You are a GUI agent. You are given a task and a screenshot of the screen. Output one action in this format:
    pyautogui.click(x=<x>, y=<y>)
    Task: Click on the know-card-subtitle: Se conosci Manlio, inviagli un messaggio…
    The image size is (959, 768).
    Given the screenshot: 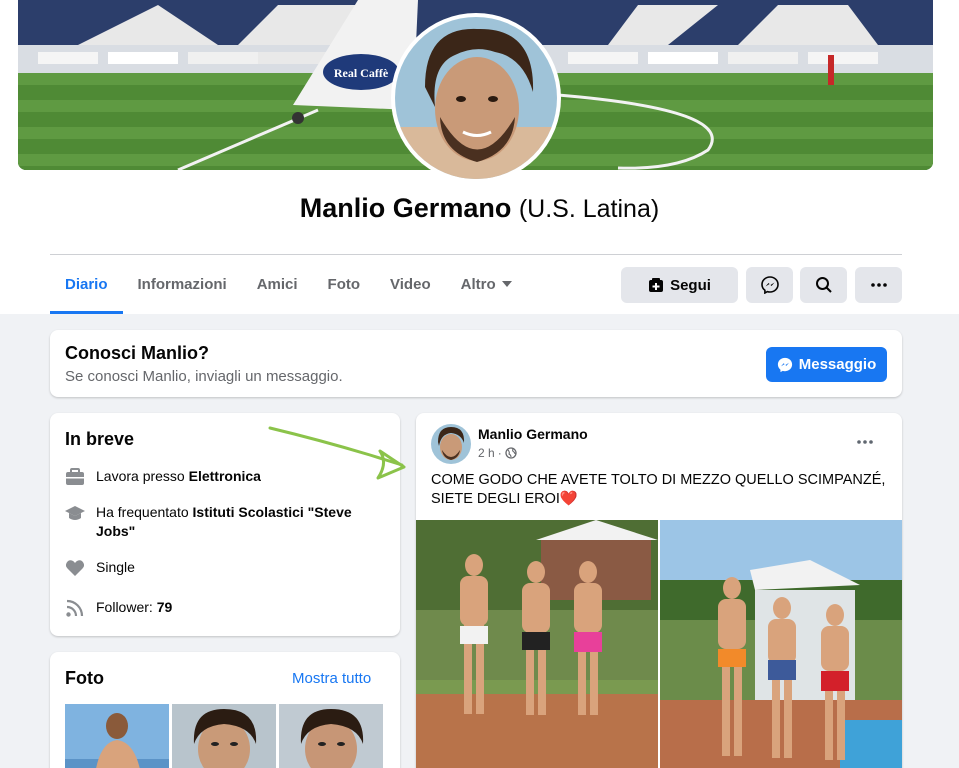 What is the action you would take?
    pyautogui.click(x=204, y=376)
    